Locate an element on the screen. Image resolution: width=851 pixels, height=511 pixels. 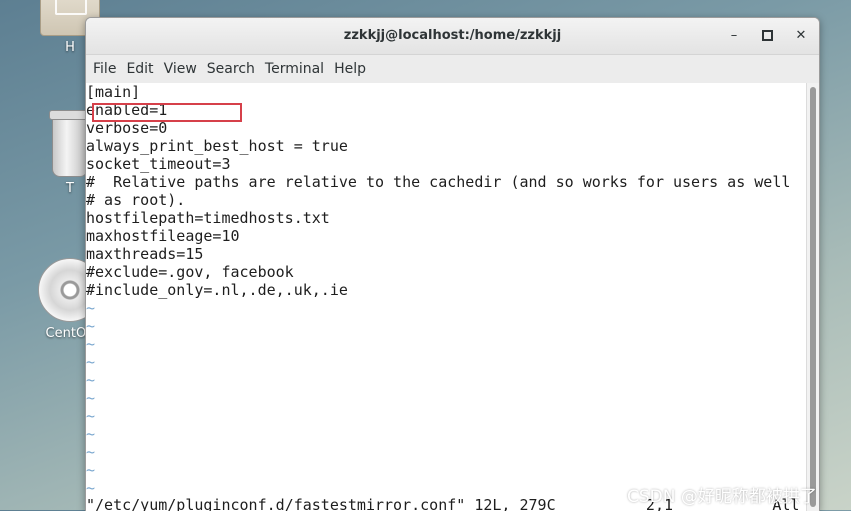
window-titlebar: zzkkjj@localhost:/home/zzkkjj – ✕ is located at coordinates (452, 36).